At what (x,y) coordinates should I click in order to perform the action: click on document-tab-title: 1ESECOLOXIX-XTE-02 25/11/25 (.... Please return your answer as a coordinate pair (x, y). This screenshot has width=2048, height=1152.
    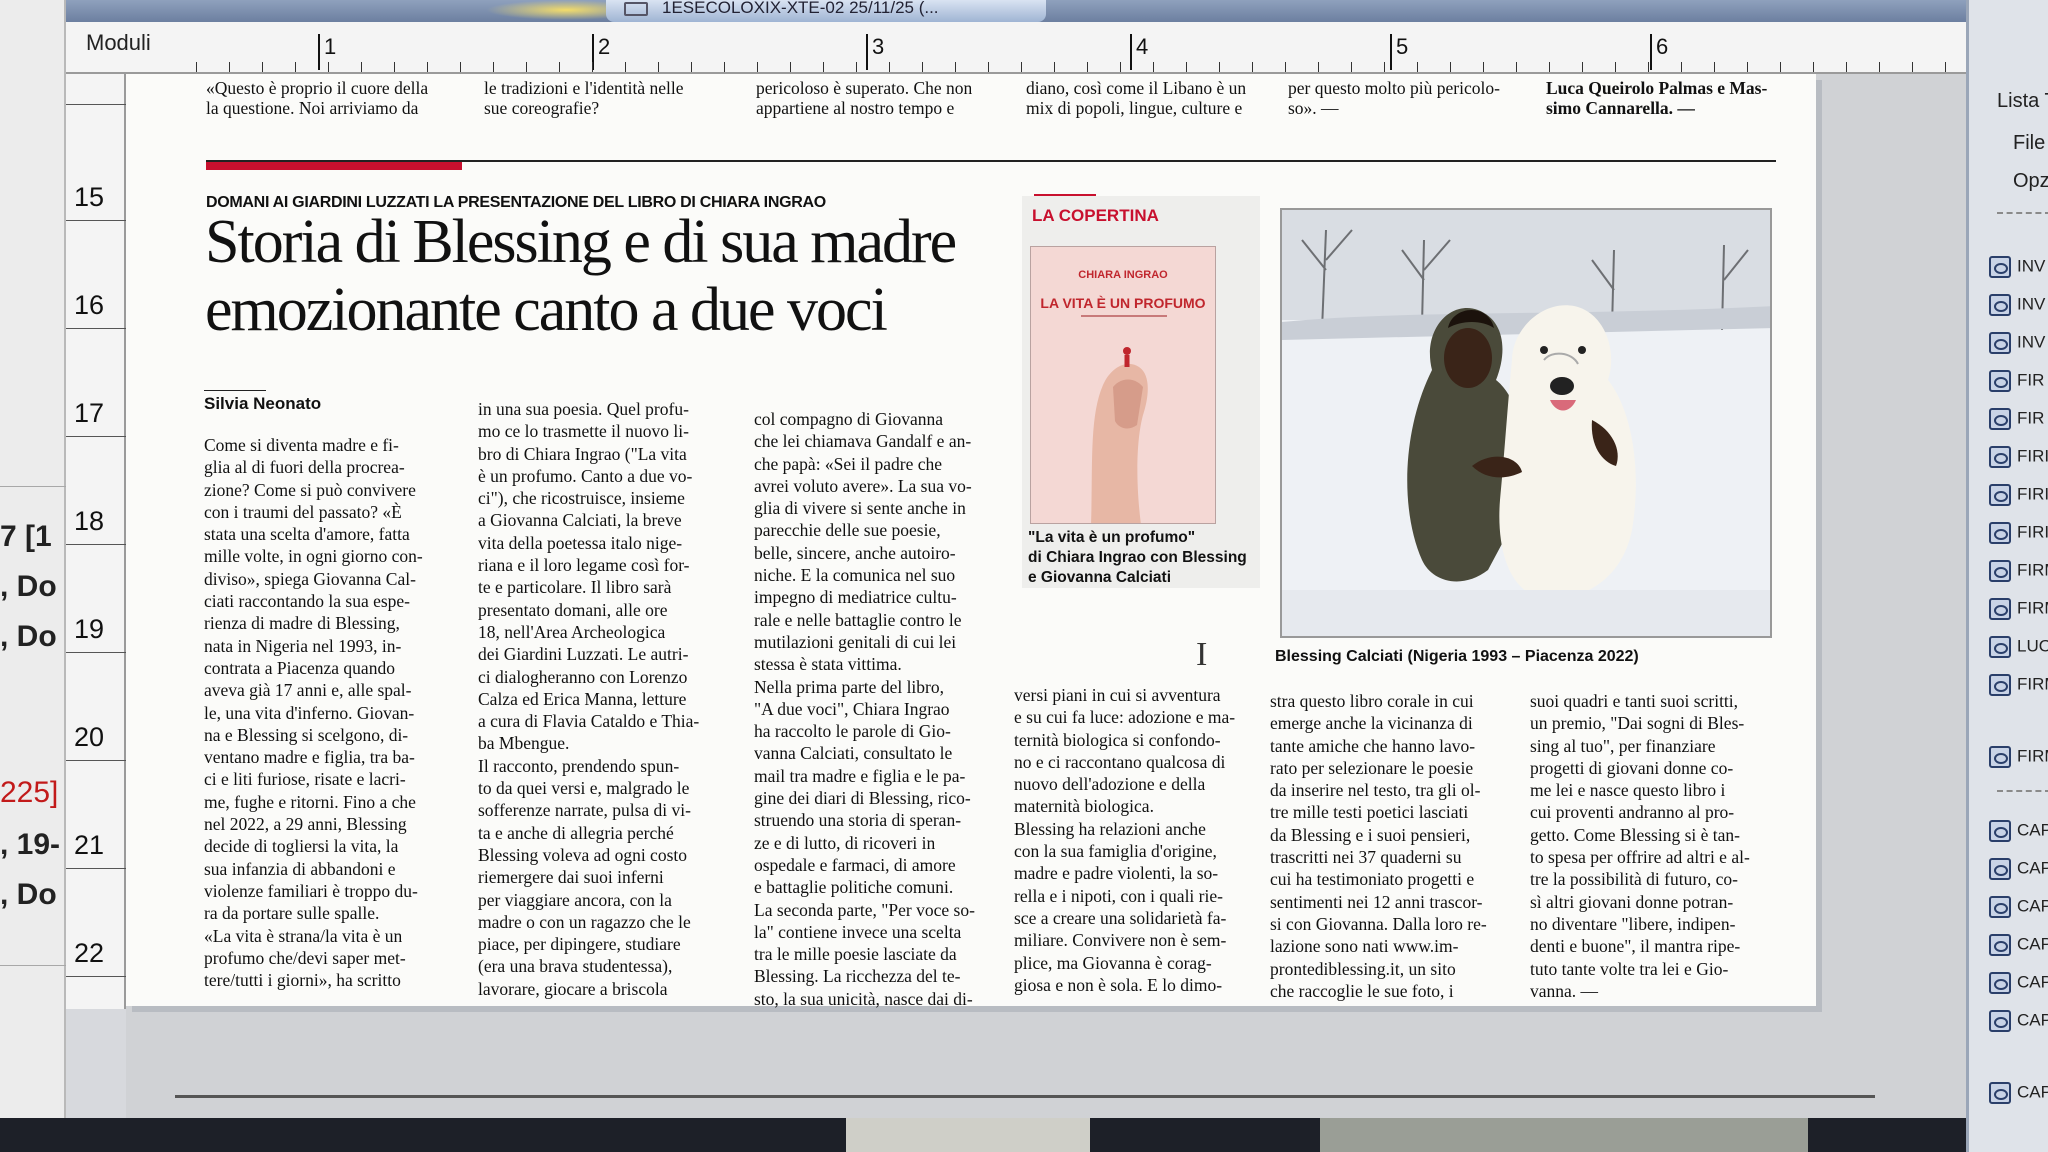
    Looking at the image, I should click on (800, 8).